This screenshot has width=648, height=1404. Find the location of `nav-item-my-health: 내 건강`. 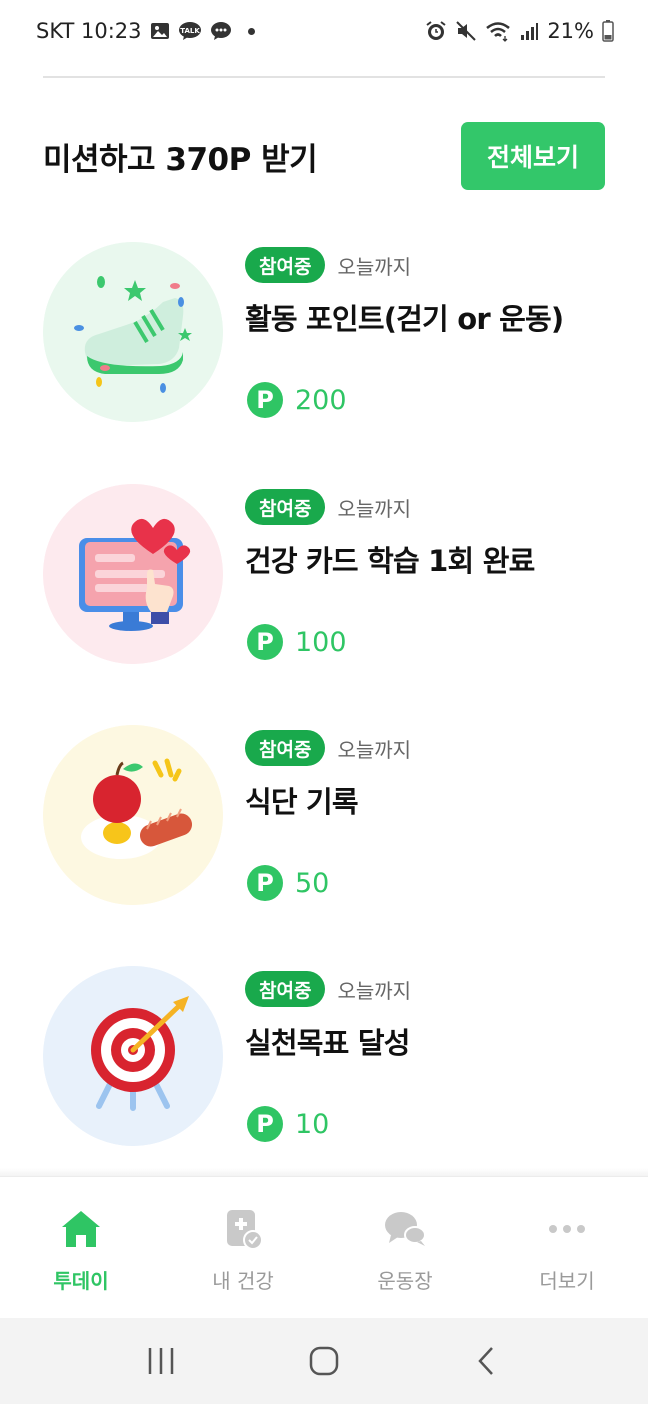

nav-item-my-health: 내 건강 is located at coordinates (243, 1247).